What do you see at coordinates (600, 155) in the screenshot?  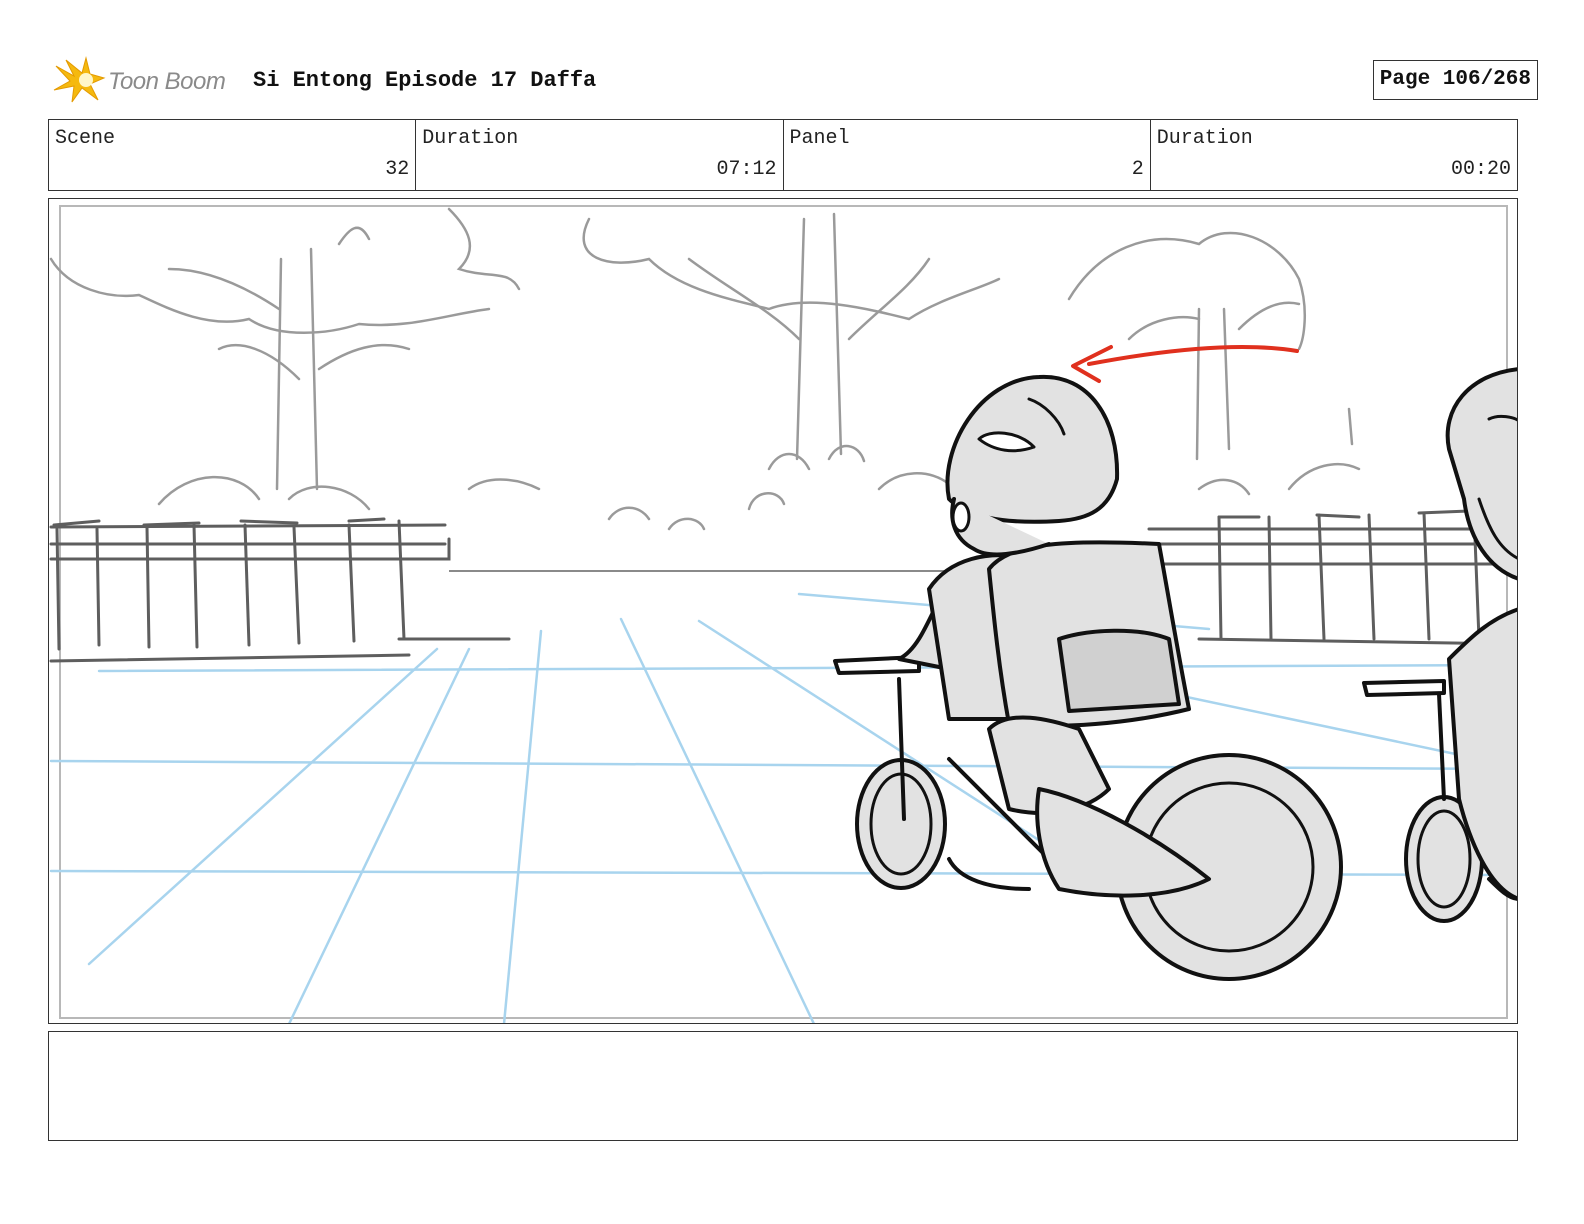 I see `scene-duration-cell: Duration 07:12` at bounding box center [600, 155].